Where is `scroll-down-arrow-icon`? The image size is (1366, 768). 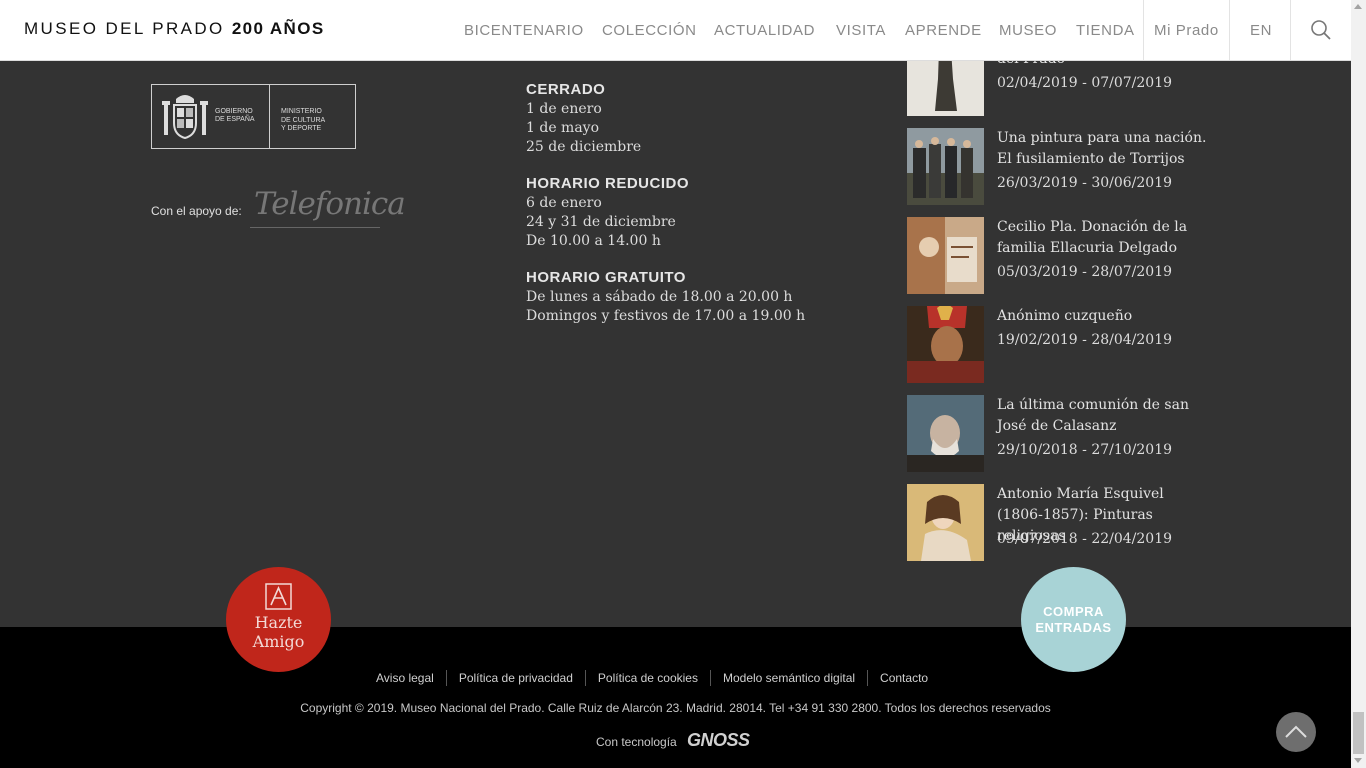
scroll-down-arrow-icon is located at coordinates (1358, 760).